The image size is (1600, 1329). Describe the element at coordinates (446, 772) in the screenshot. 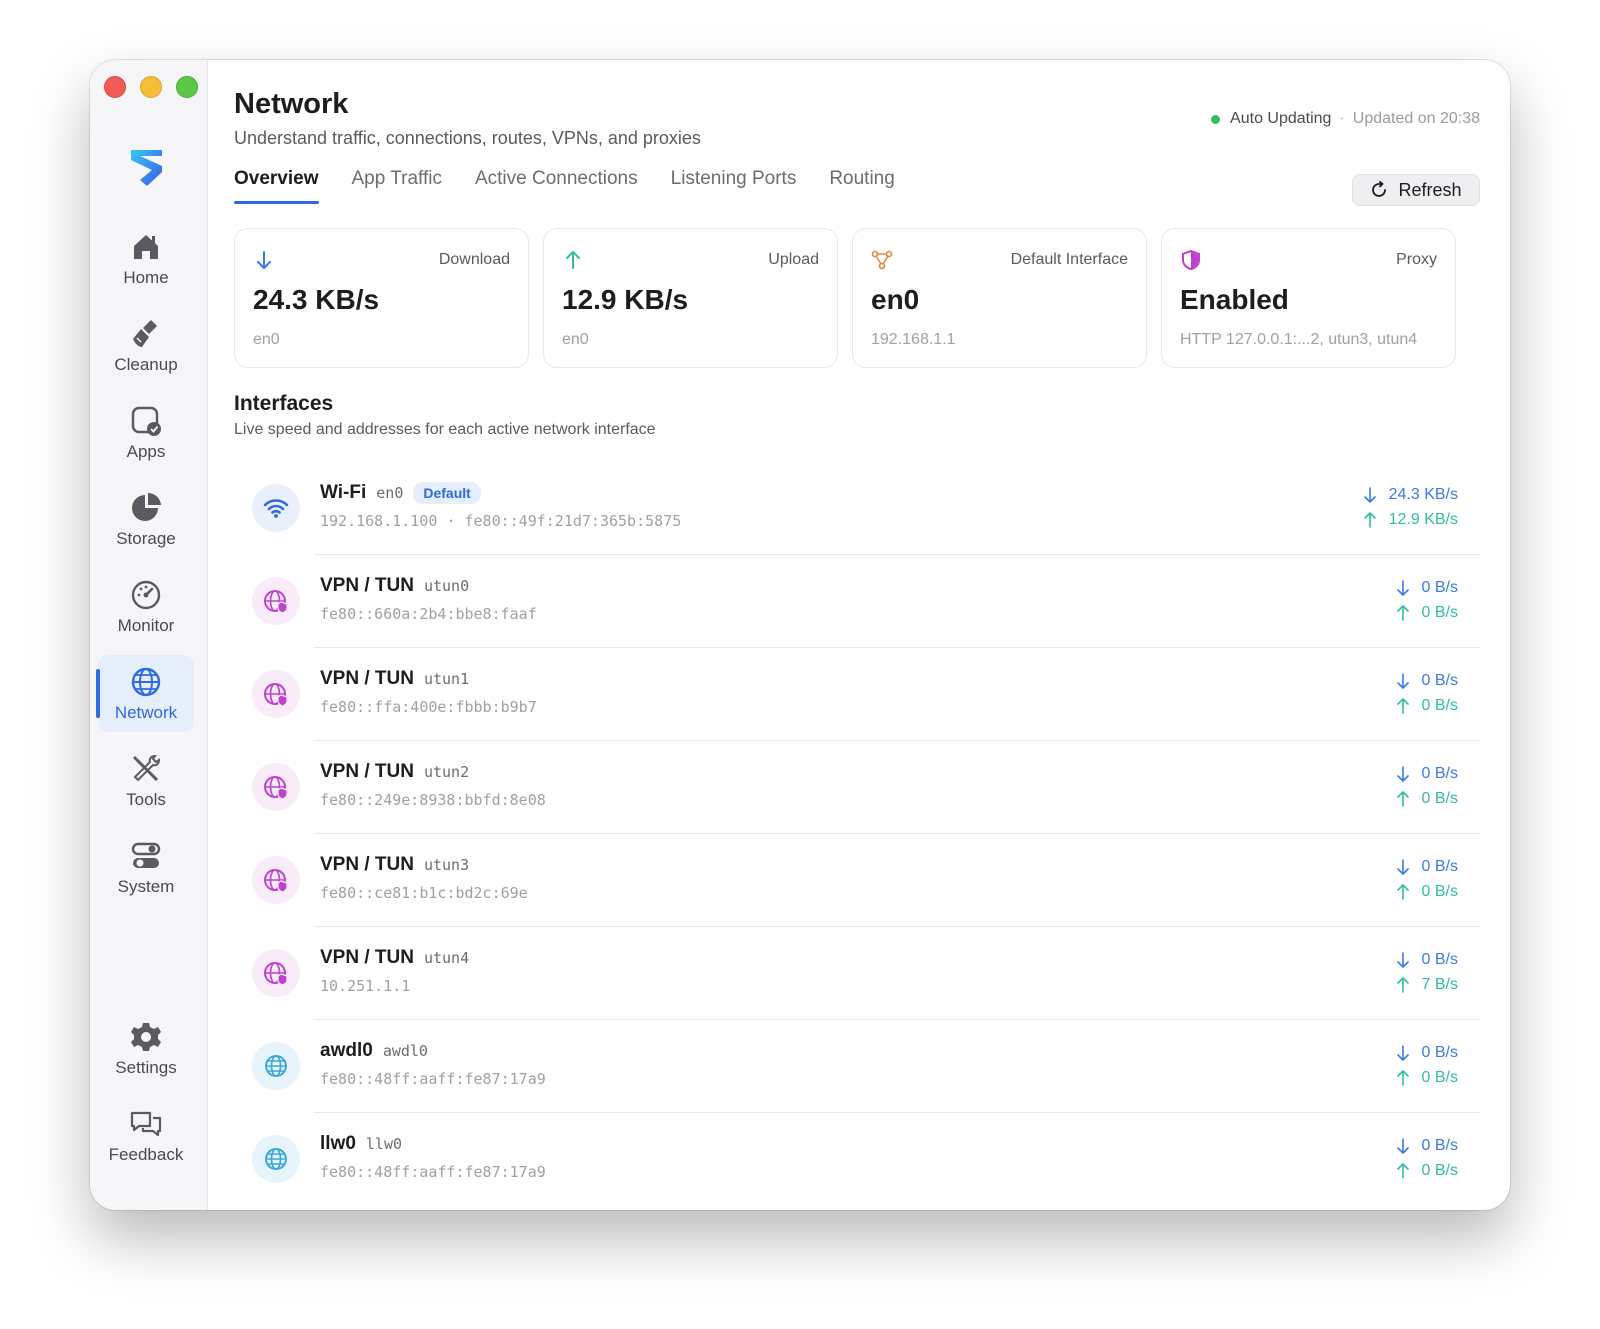

I see `interface-device: utun2` at that location.